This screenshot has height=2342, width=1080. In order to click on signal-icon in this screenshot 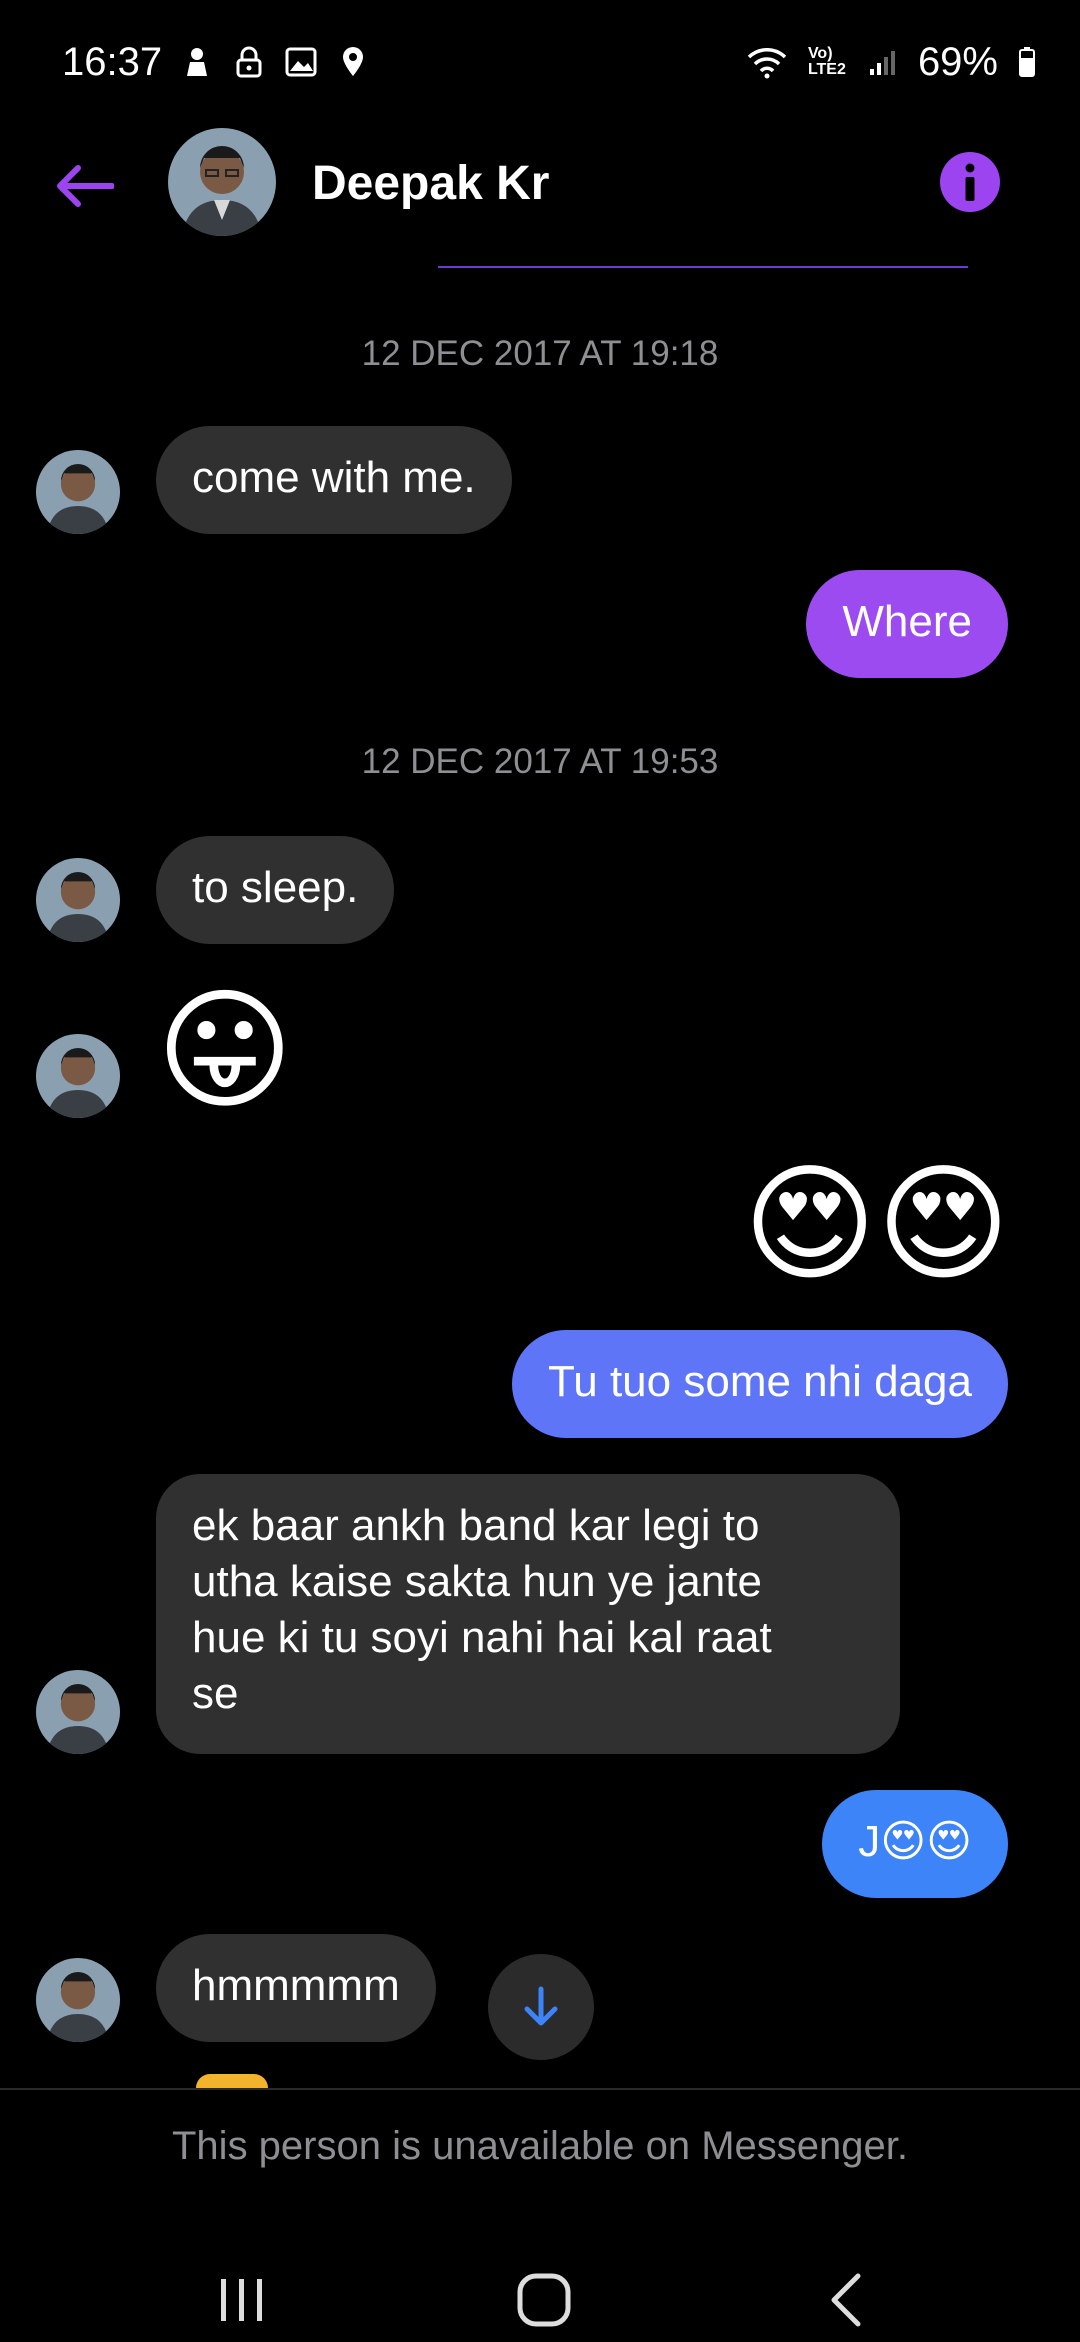, I will do `click(883, 62)`.